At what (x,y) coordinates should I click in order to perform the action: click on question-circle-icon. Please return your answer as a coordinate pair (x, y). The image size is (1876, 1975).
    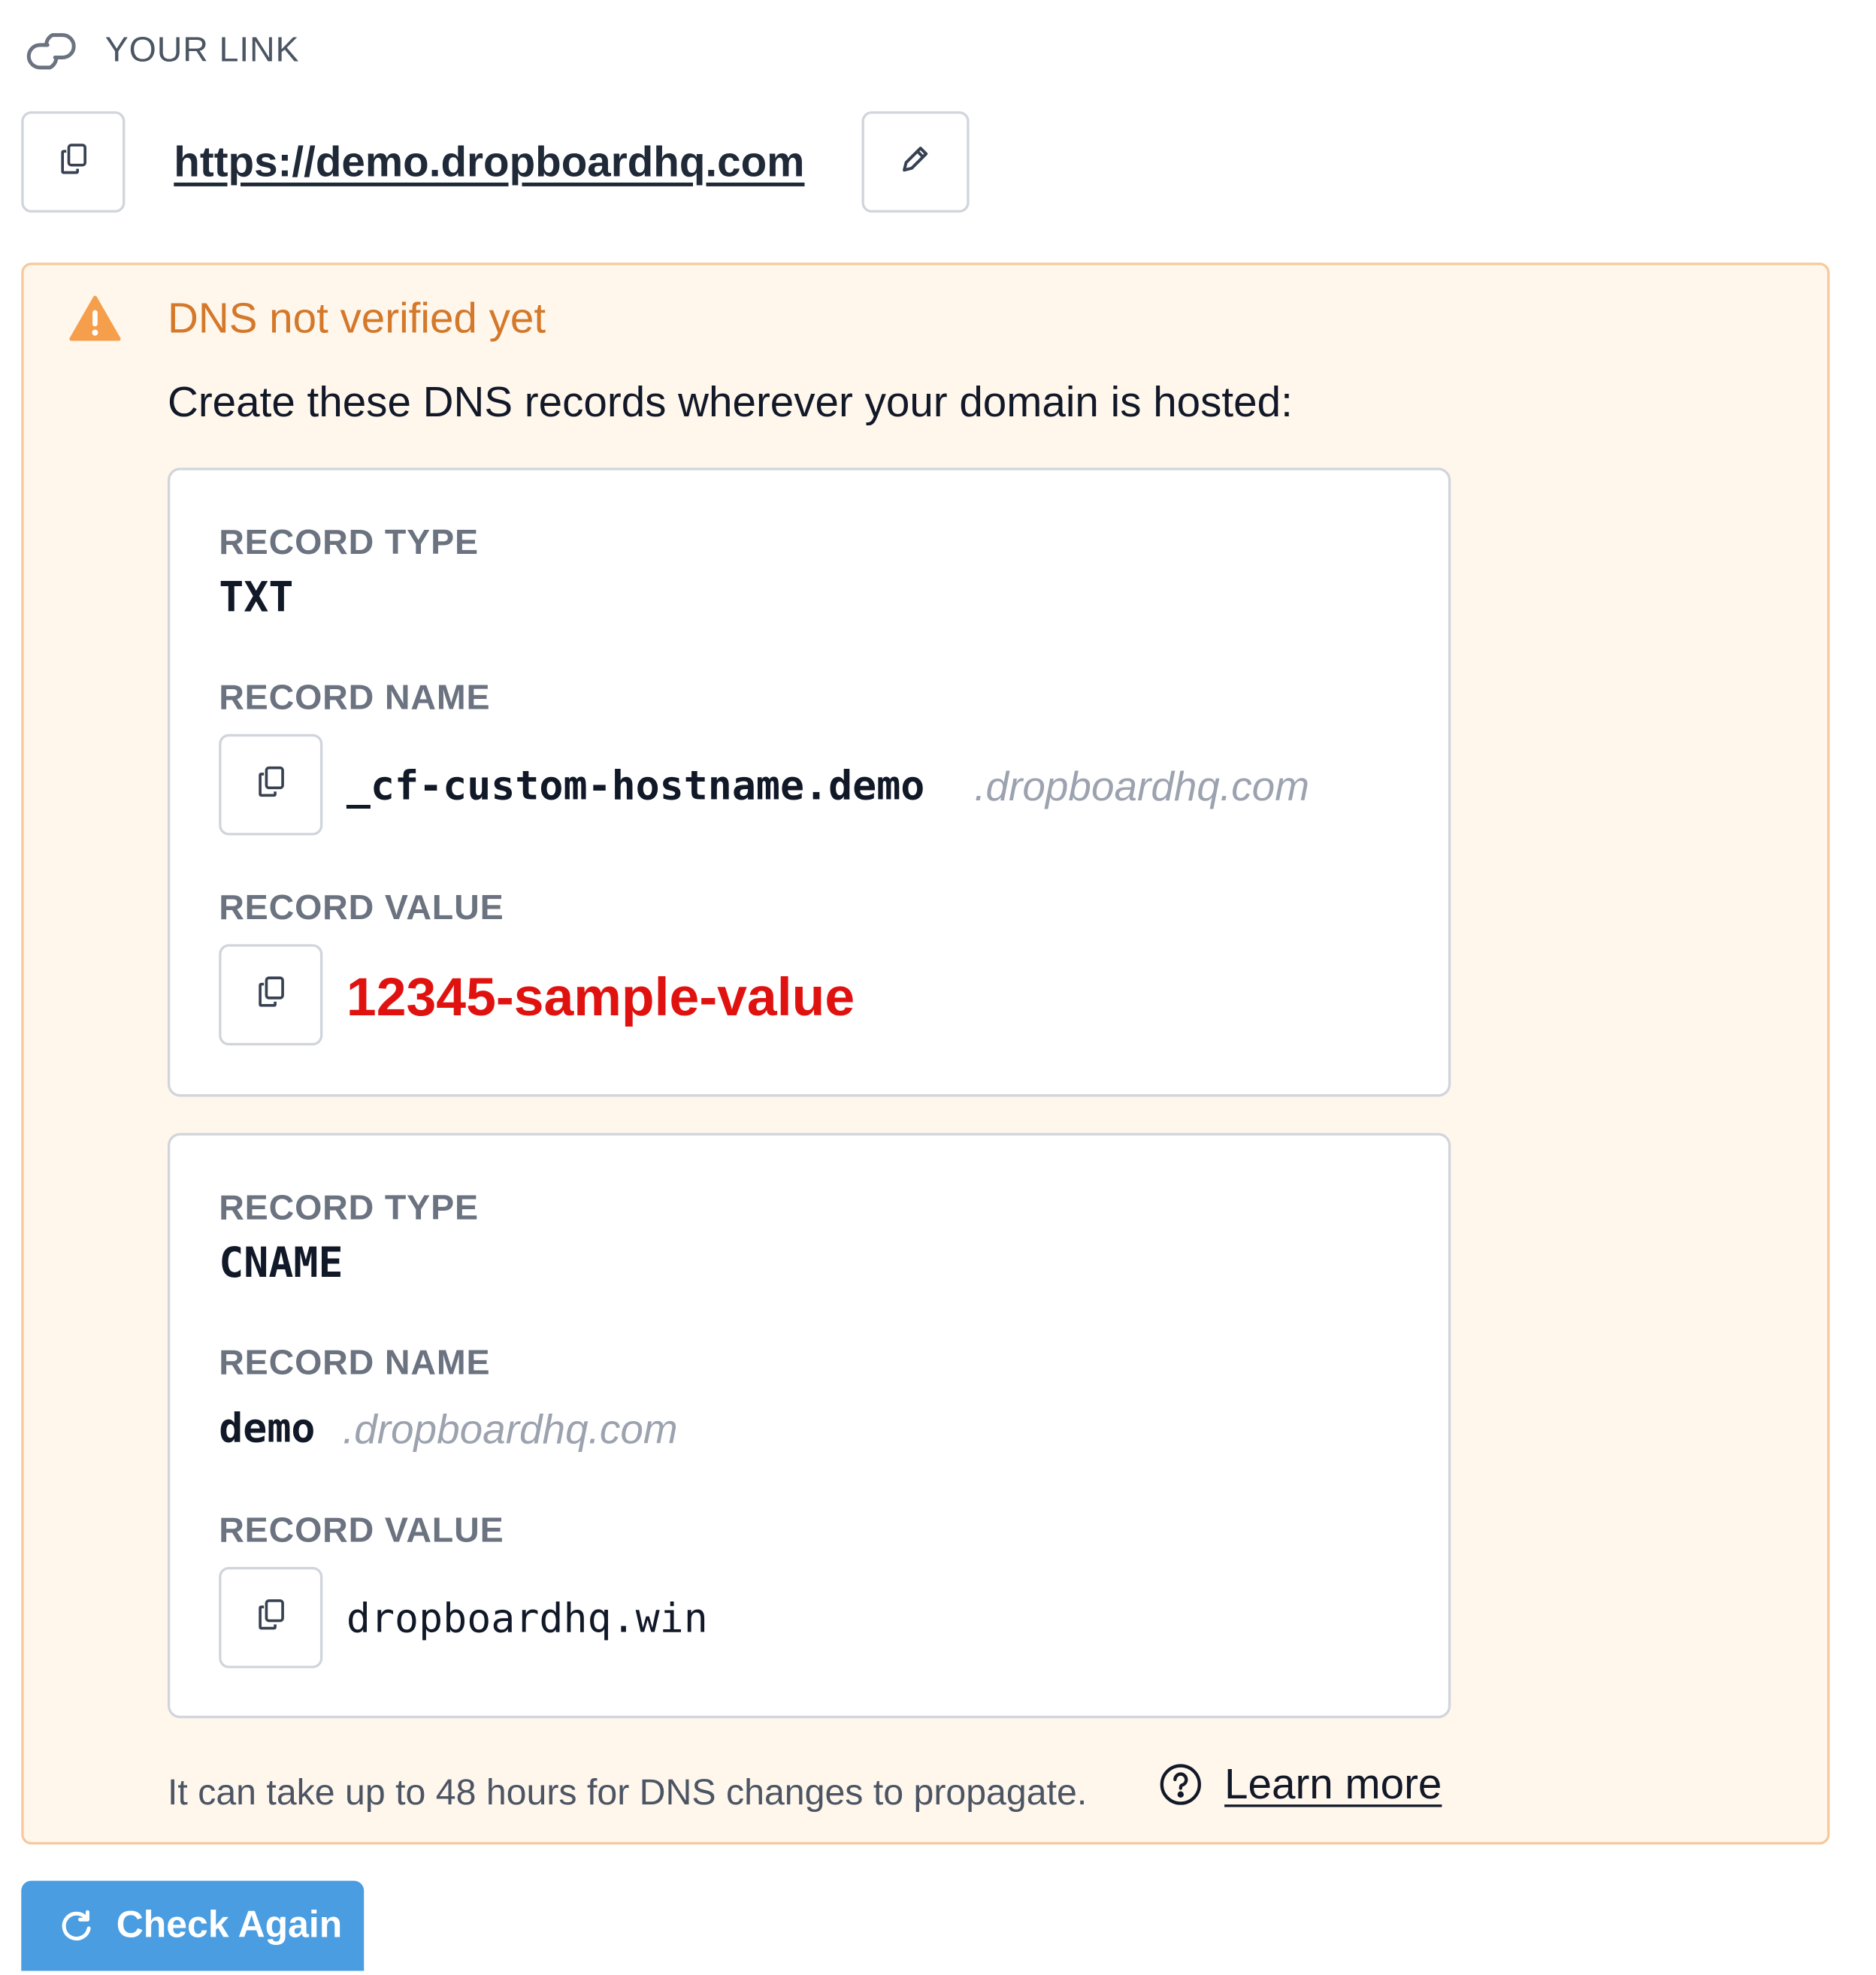
    Looking at the image, I should click on (1180, 1785).